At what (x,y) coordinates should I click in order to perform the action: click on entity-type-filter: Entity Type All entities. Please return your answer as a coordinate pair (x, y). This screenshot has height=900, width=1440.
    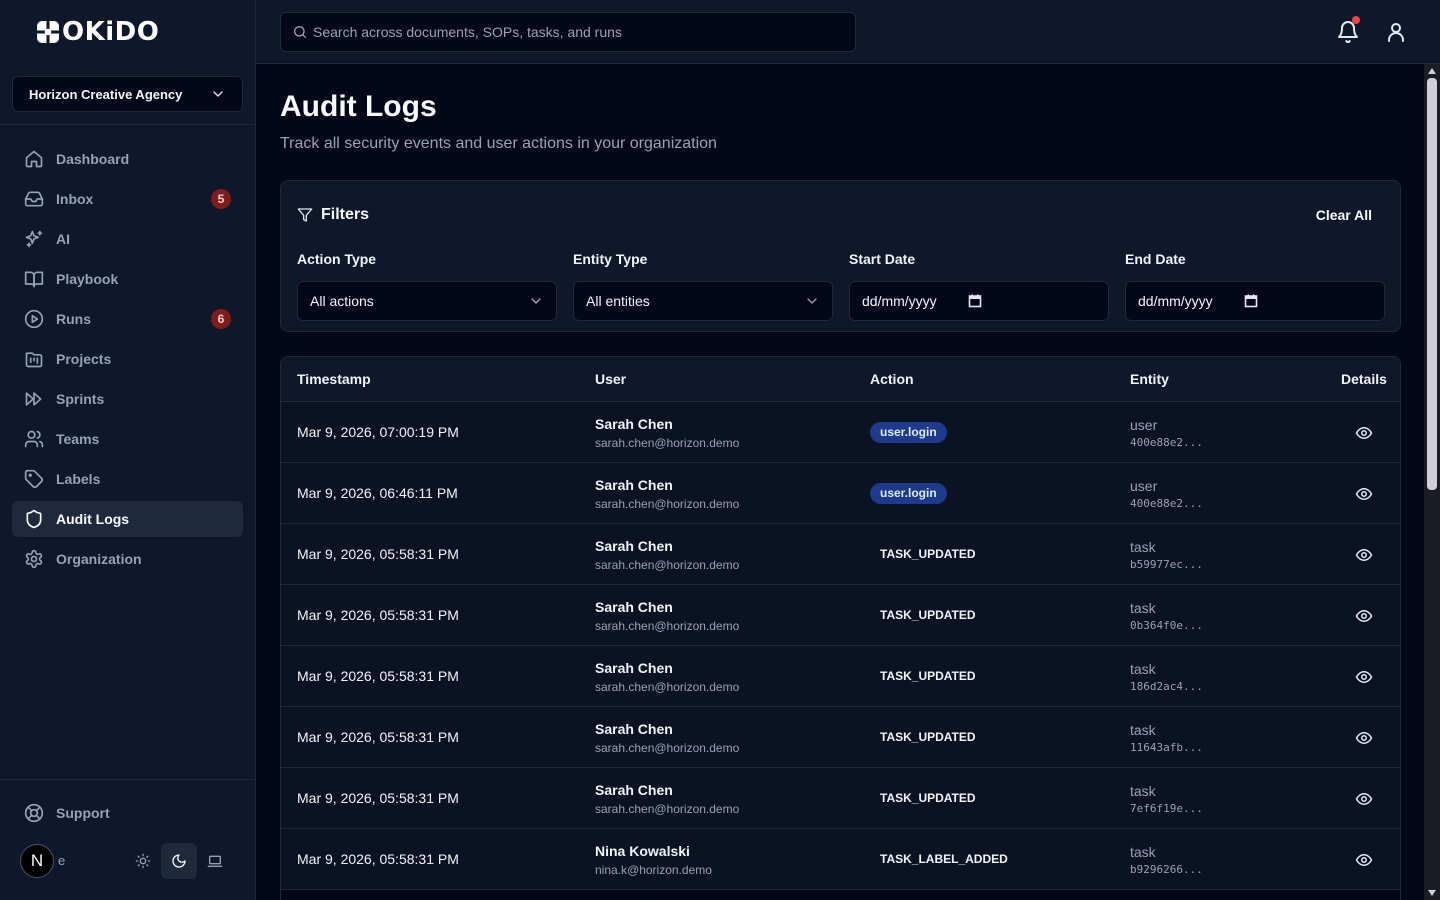
    Looking at the image, I should click on (703, 286).